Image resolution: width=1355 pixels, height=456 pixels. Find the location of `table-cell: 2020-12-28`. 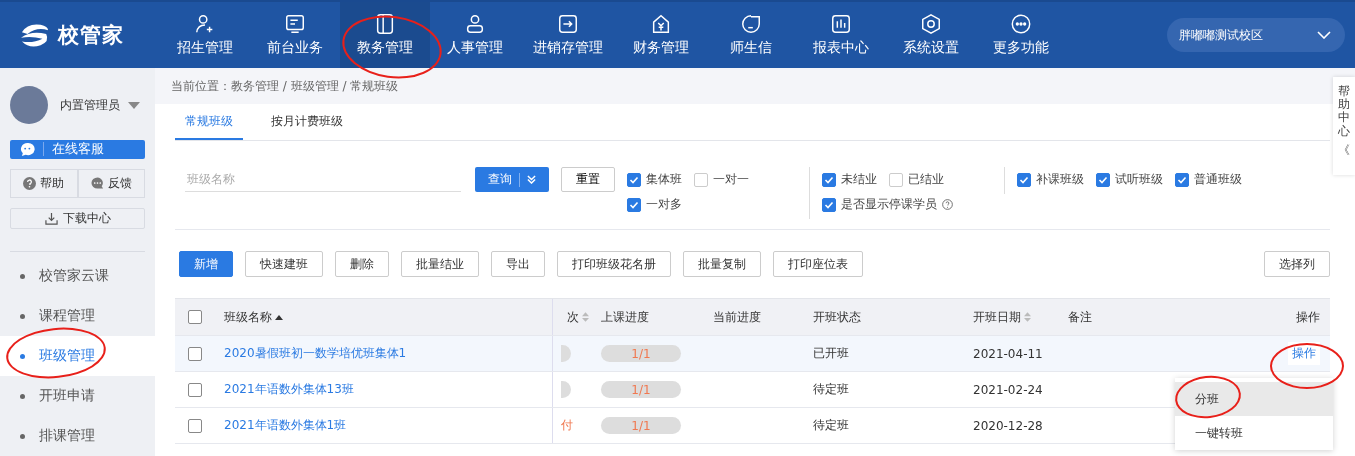

table-cell: 2020-12-28 is located at coordinates (1008, 425).